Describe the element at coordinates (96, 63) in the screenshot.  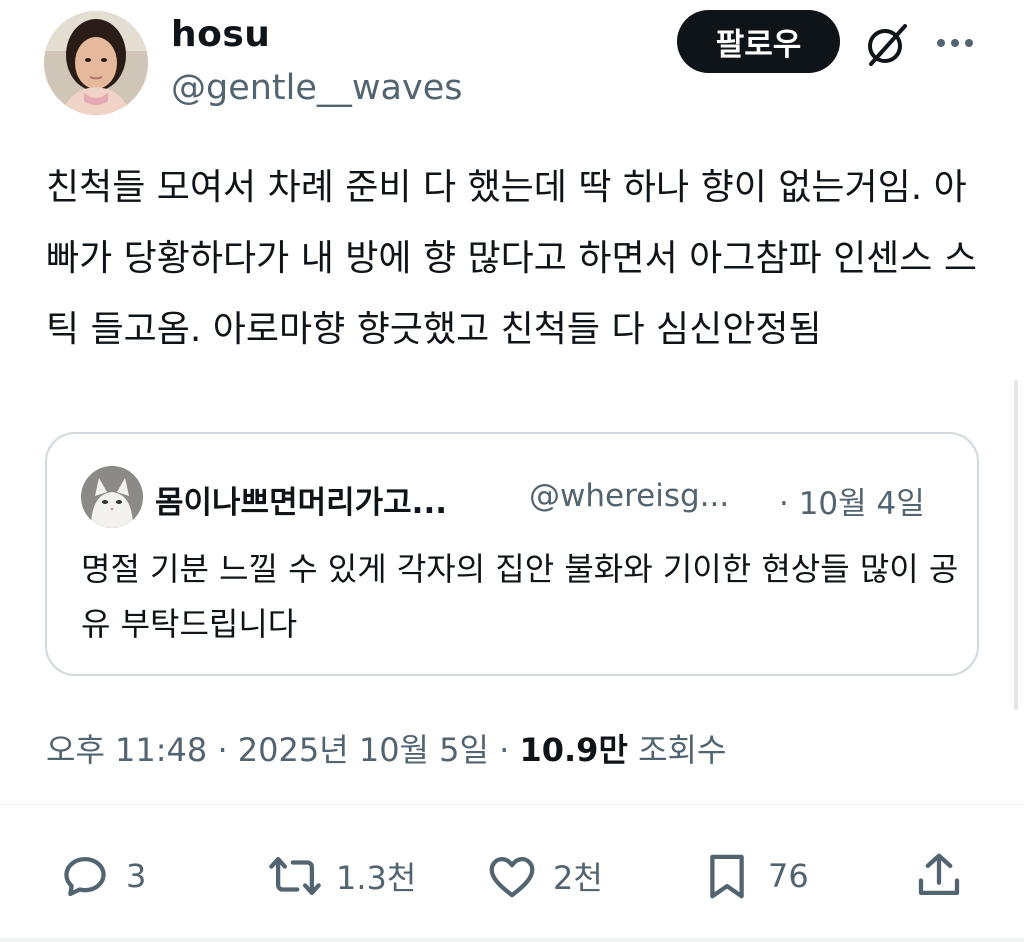
I see `author-avatar` at that location.